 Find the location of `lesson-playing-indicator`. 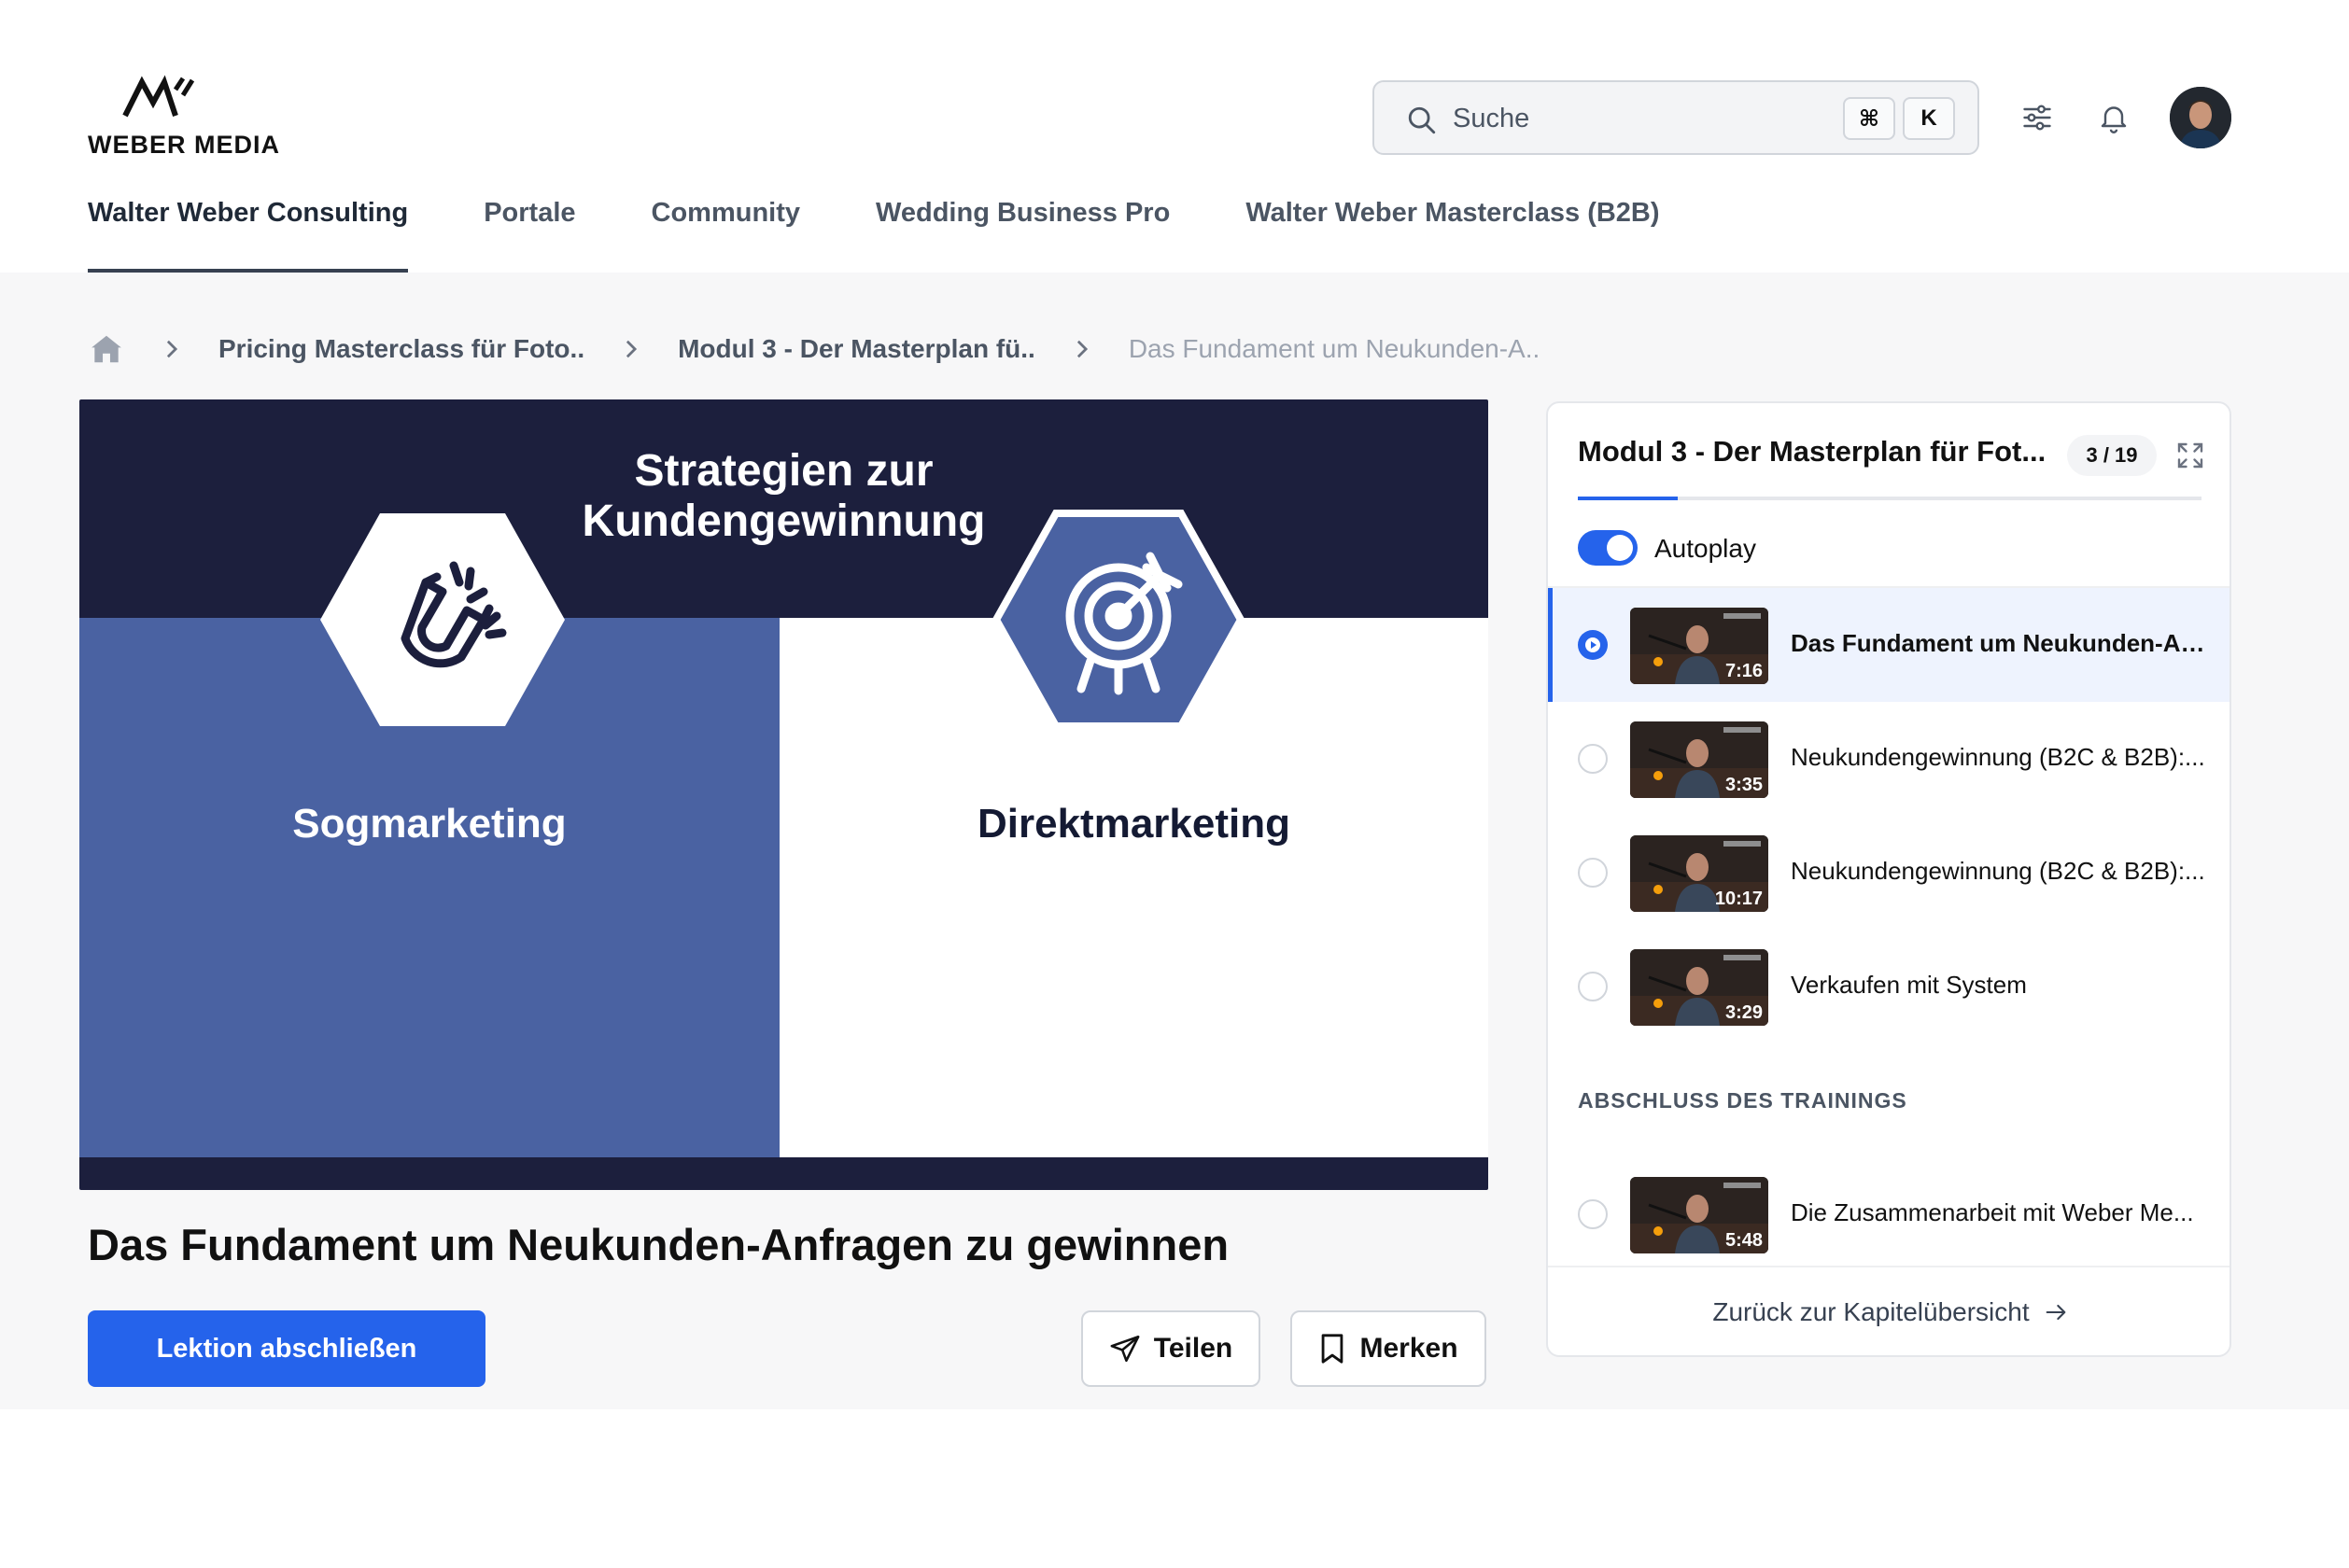

lesson-playing-indicator is located at coordinates (1593, 645).